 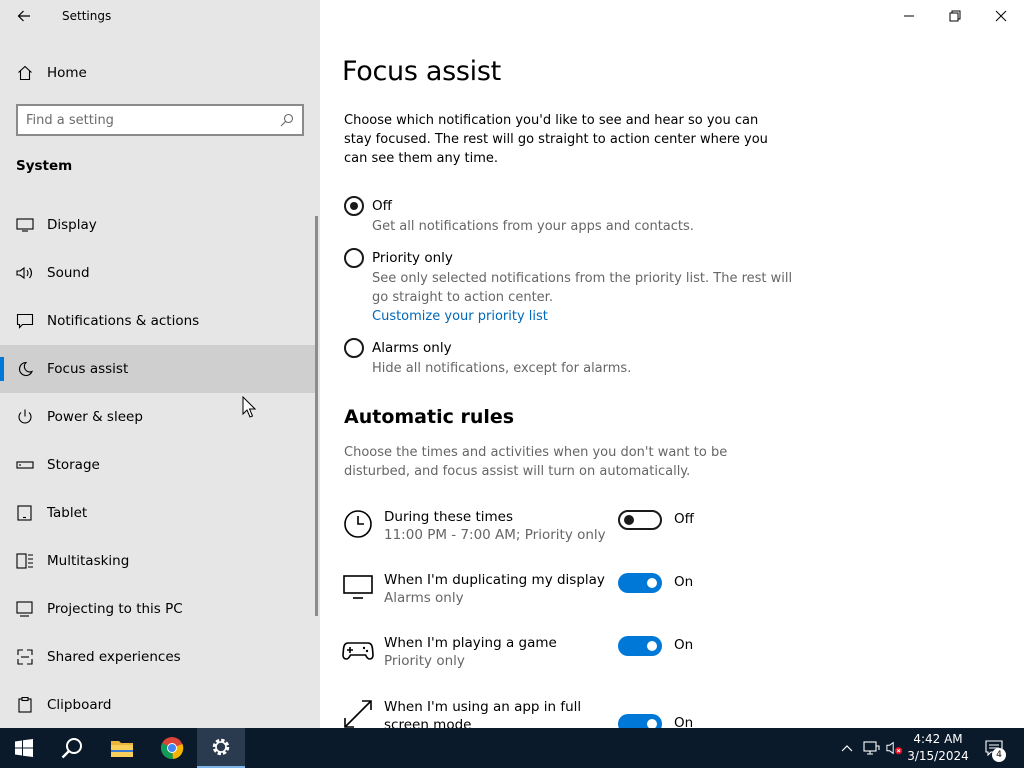 I want to click on sidebar-item-storage: Storage, so click(x=158, y=465).